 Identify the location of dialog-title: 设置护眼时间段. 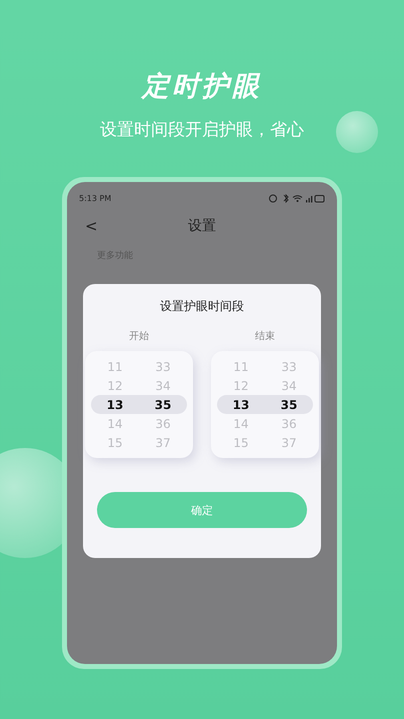
(202, 306).